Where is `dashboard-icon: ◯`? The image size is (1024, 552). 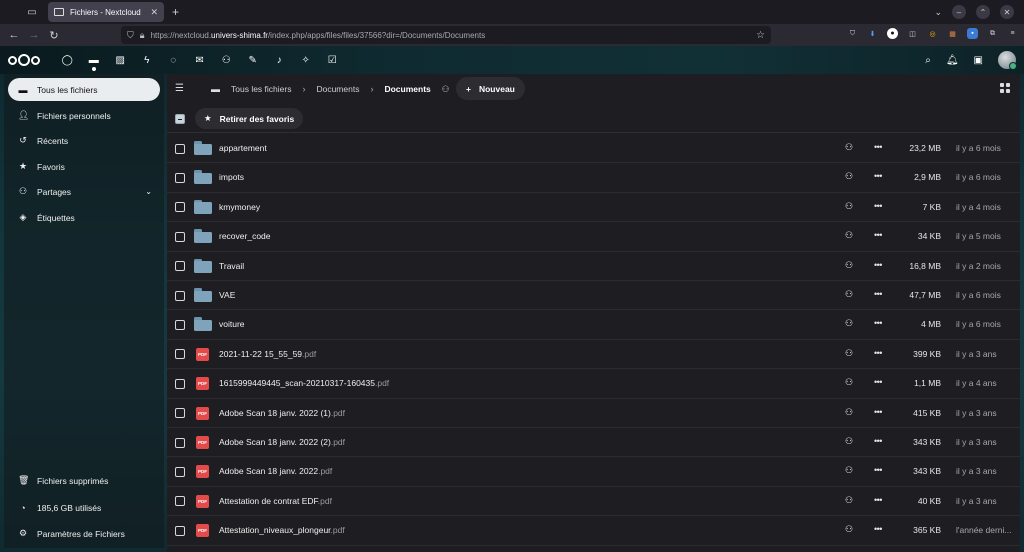
dashboard-icon: ◯ is located at coordinates (67, 60).